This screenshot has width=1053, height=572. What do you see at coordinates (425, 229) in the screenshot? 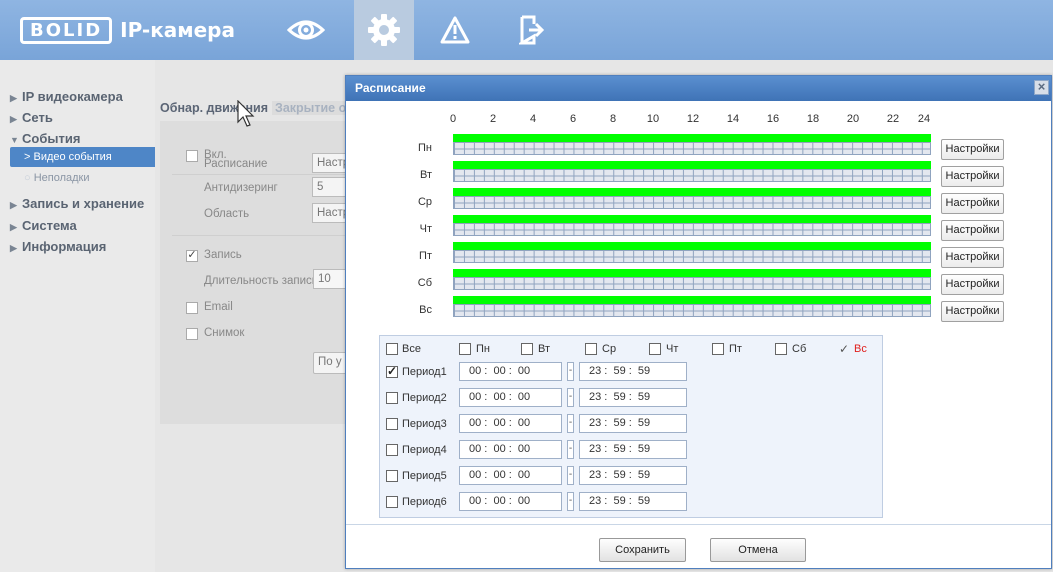
I see `day-label: Чт` at bounding box center [425, 229].